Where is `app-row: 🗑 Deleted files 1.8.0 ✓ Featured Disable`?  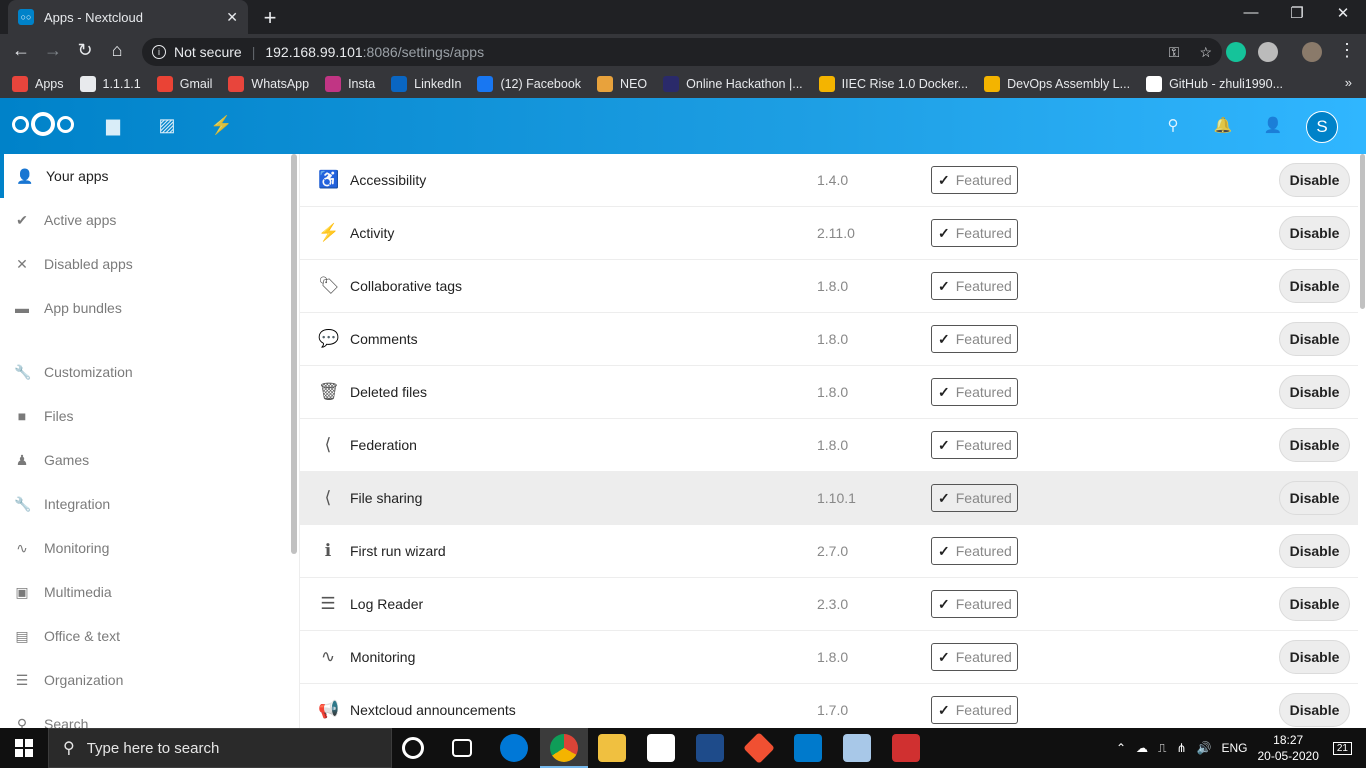
app-row: 🗑 Deleted files 1.8.0 ✓ Featured Disable is located at coordinates (829, 392).